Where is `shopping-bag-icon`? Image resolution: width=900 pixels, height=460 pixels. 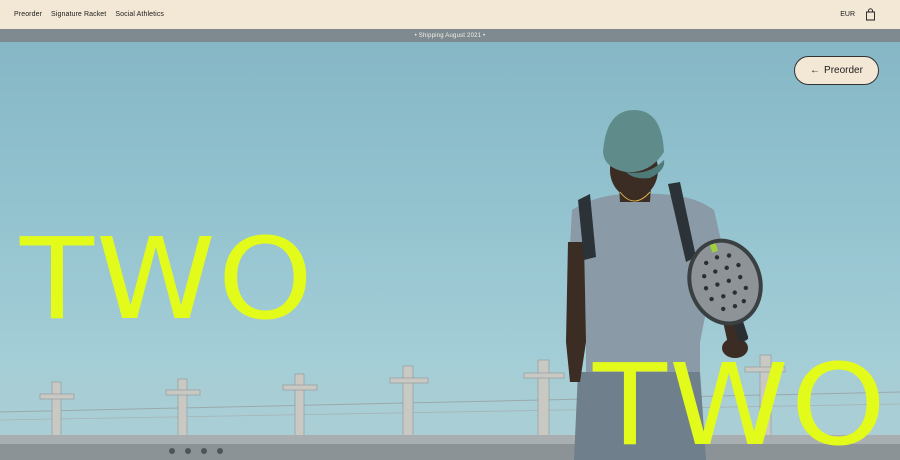 shopping-bag-icon is located at coordinates (870, 14).